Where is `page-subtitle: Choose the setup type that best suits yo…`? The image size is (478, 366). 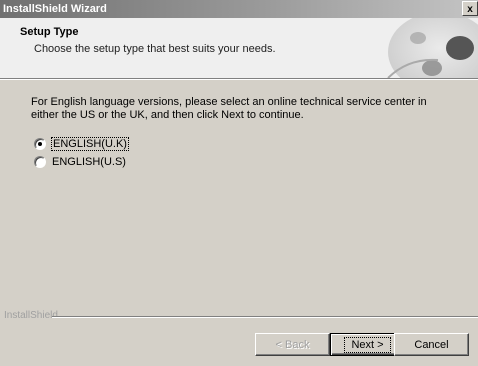
page-subtitle: Choose the setup type that best suits yo… is located at coordinates (155, 49).